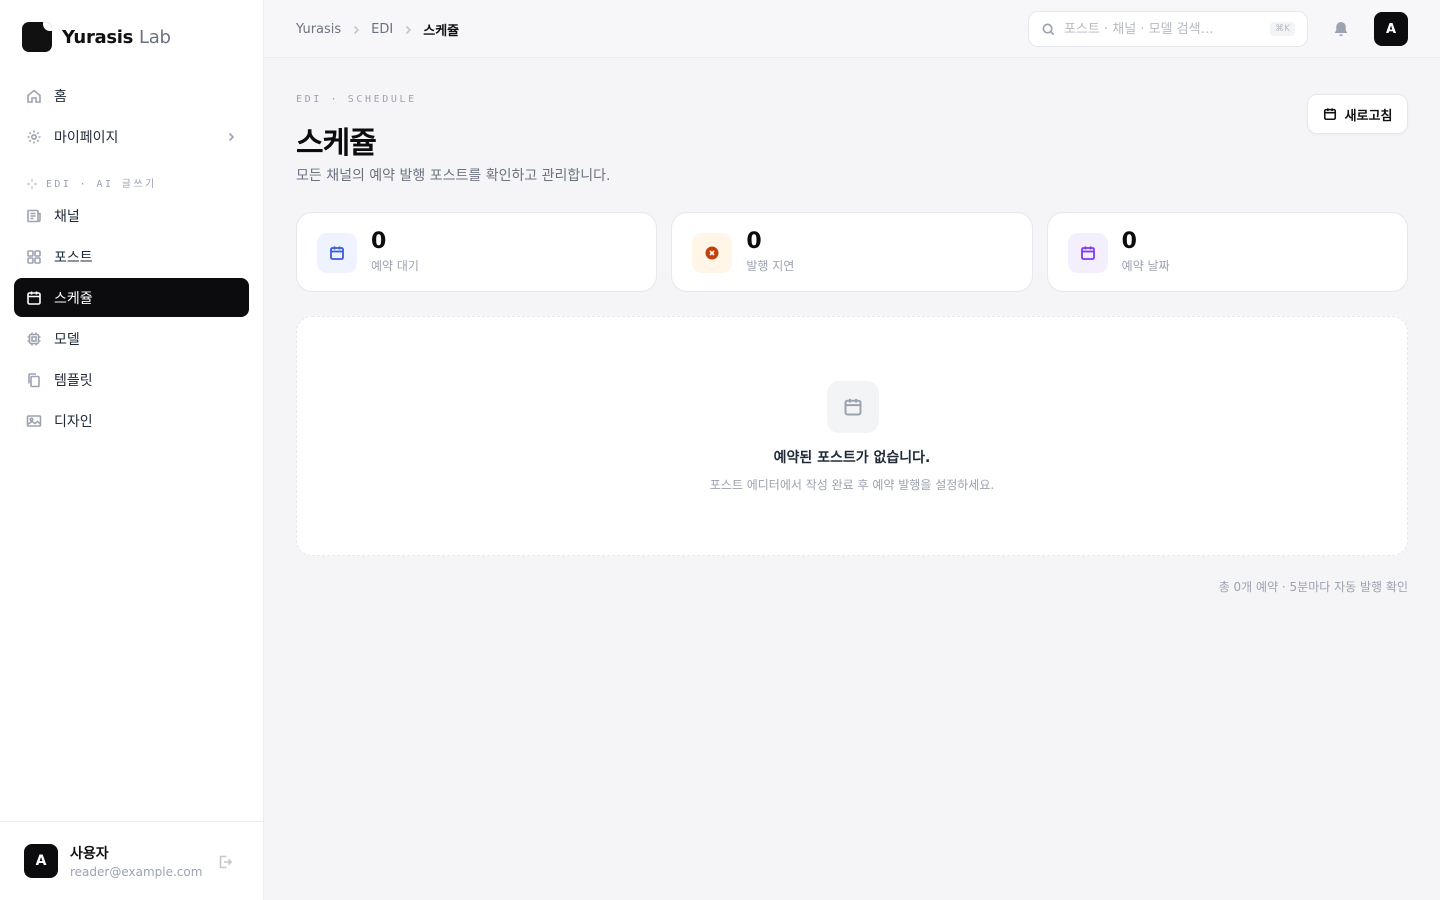  Describe the element at coordinates (73, 380) in the screenshot. I see `sidebar-item-label: 템플릿` at that location.